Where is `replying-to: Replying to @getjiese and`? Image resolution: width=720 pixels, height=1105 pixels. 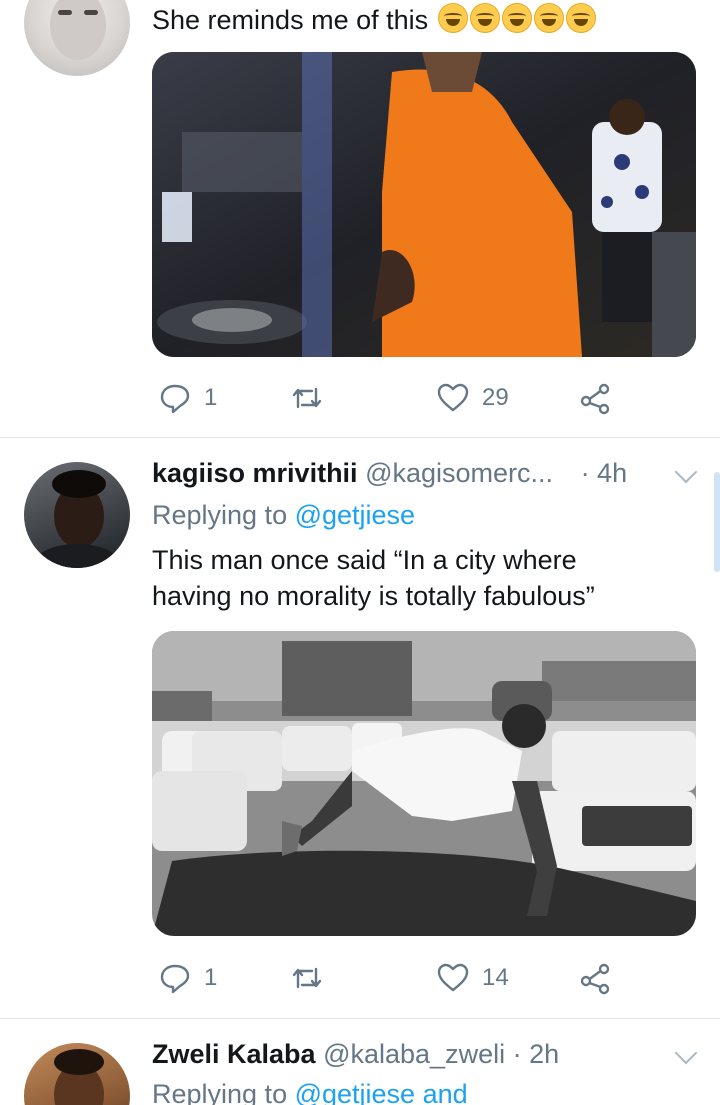 replying-to: Replying to @getjiese and is located at coordinates (310, 1092).